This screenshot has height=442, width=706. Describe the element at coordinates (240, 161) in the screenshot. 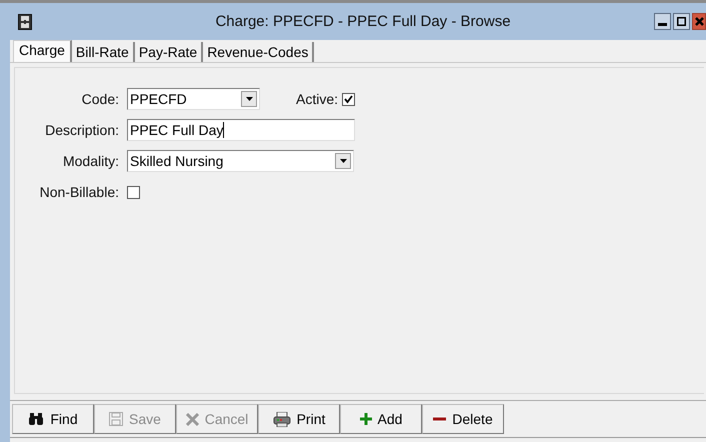

I see `modality-dropdown: Skilled Nursing` at that location.